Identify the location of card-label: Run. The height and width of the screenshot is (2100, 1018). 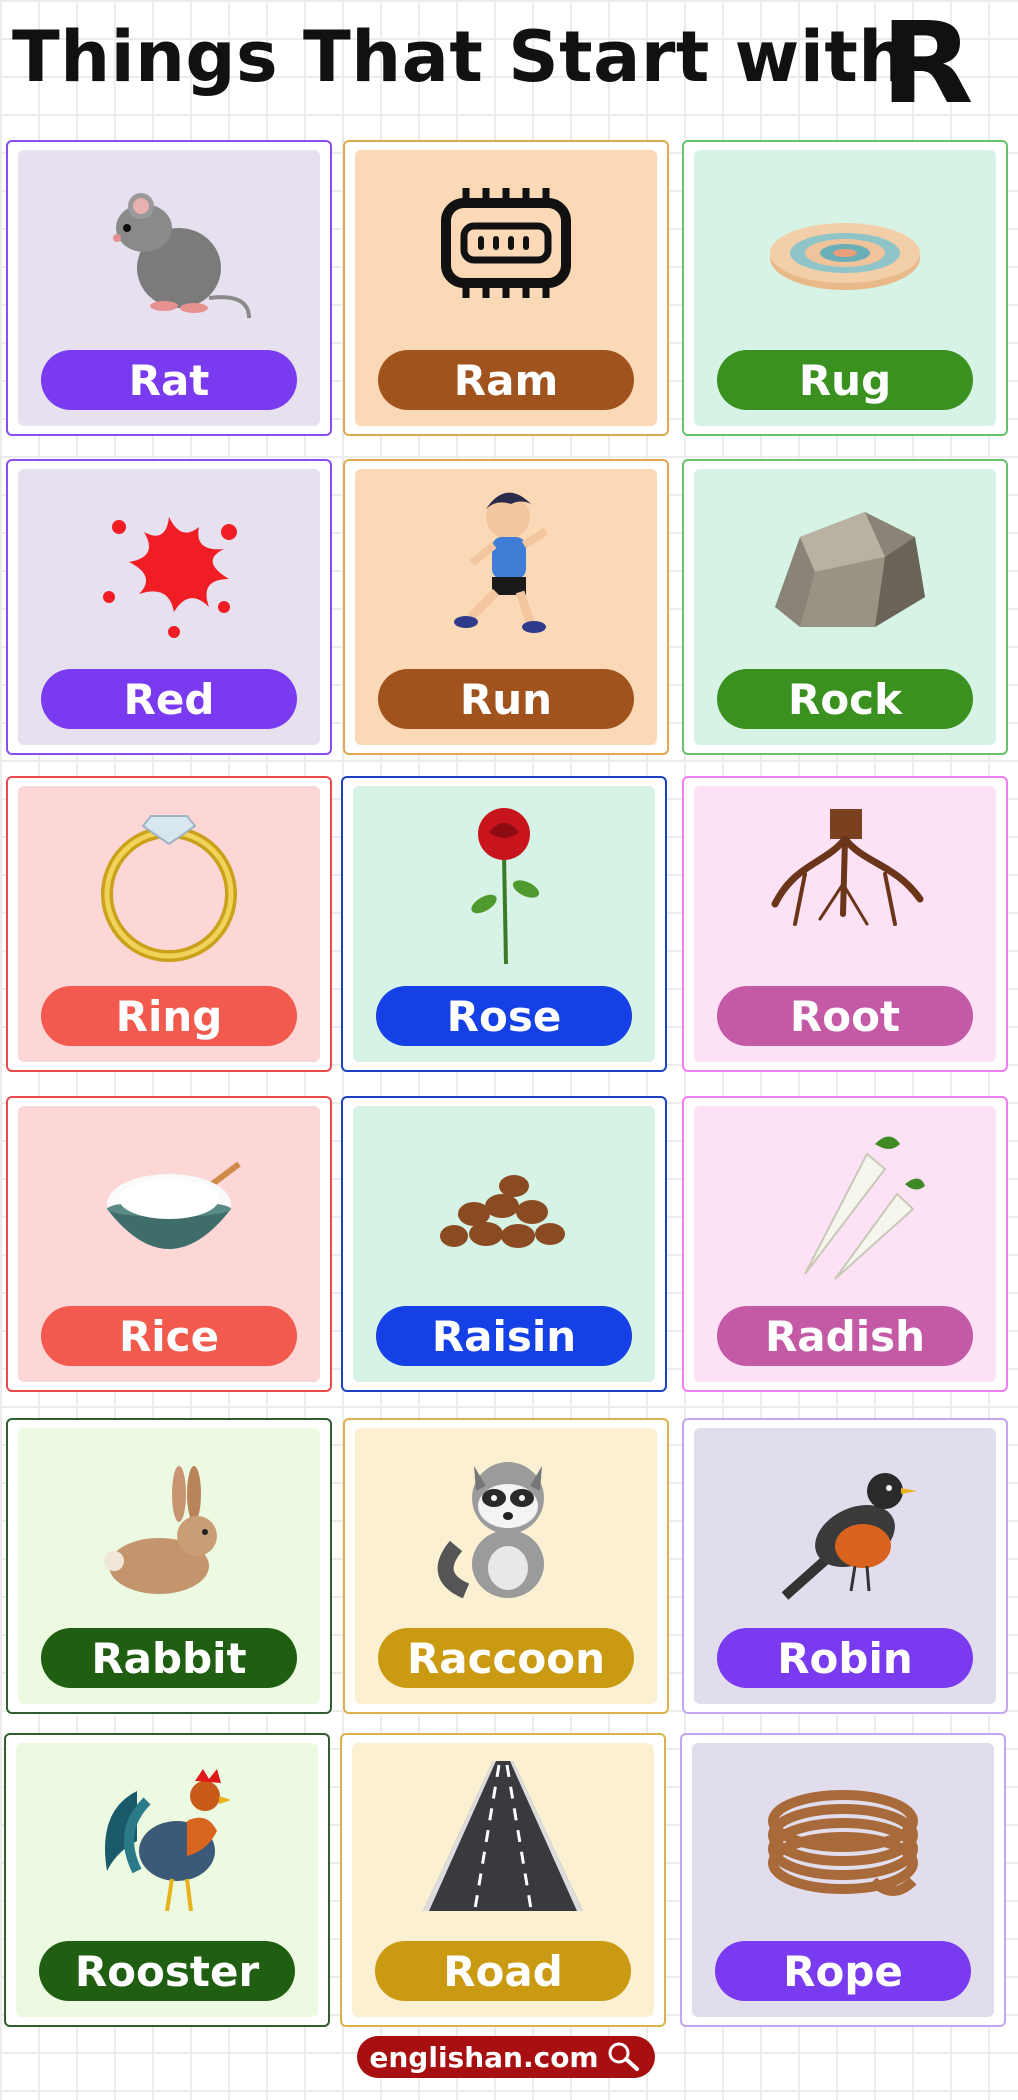
(506, 699).